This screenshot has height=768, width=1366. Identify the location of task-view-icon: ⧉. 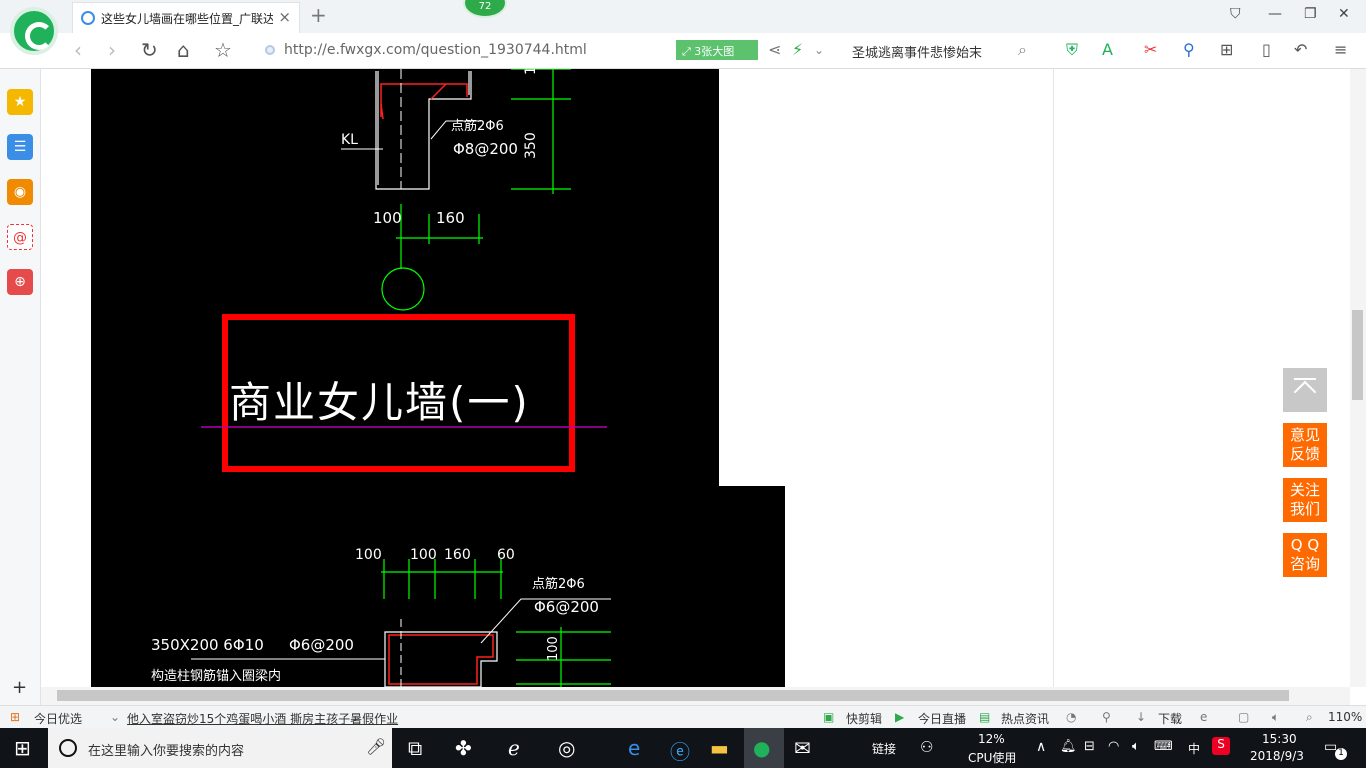
(415, 748).